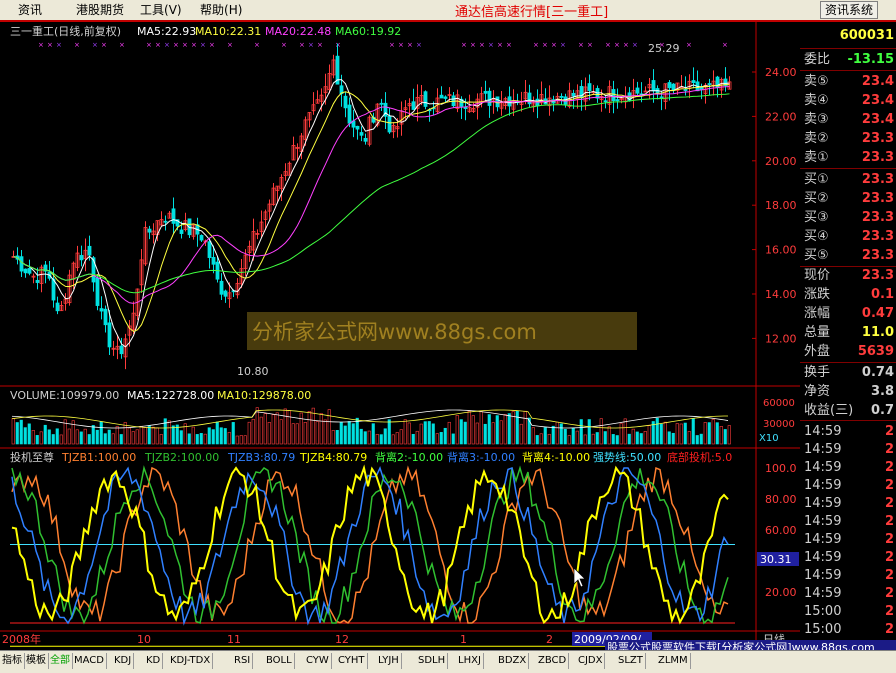  I want to click on tab-模板: 模板, so click(36, 661).